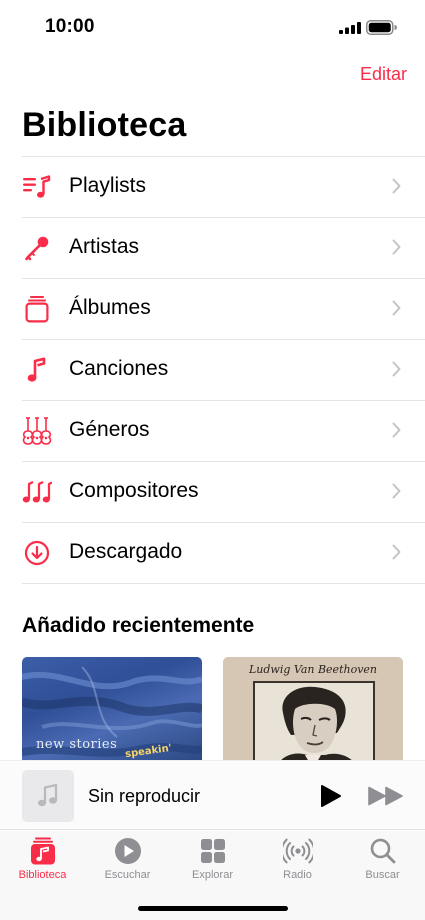  What do you see at coordinates (37, 309) in the screenshot?
I see `album-stack-icon` at bounding box center [37, 309].